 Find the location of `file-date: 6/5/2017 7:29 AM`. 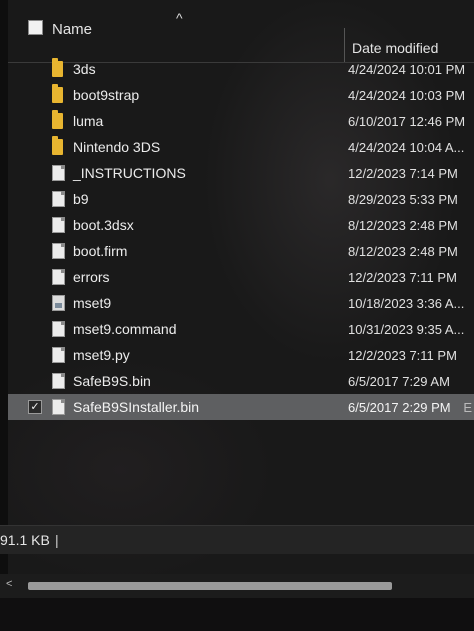

file-date: 6/5/2017 7:29 AM is located at coordinates (399, 381).